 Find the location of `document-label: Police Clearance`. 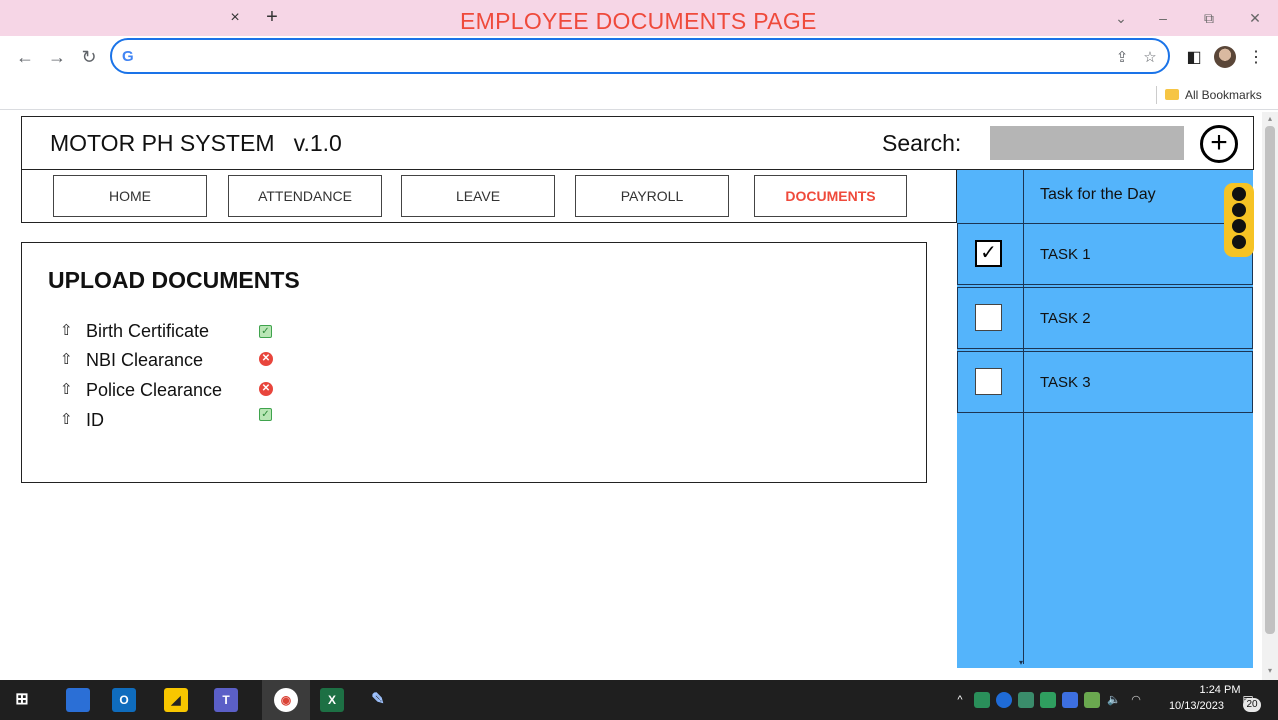

document-label: Police Clearance is located at coordinates (154, 390).